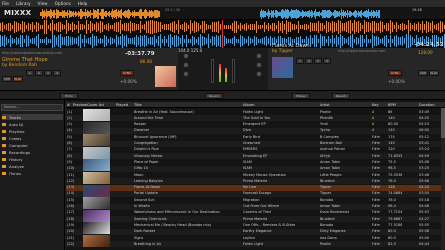  What do you see at coordinates (43, 3) in the screenshot?
I see `menu-view: View` at bounding box center [43, 3].